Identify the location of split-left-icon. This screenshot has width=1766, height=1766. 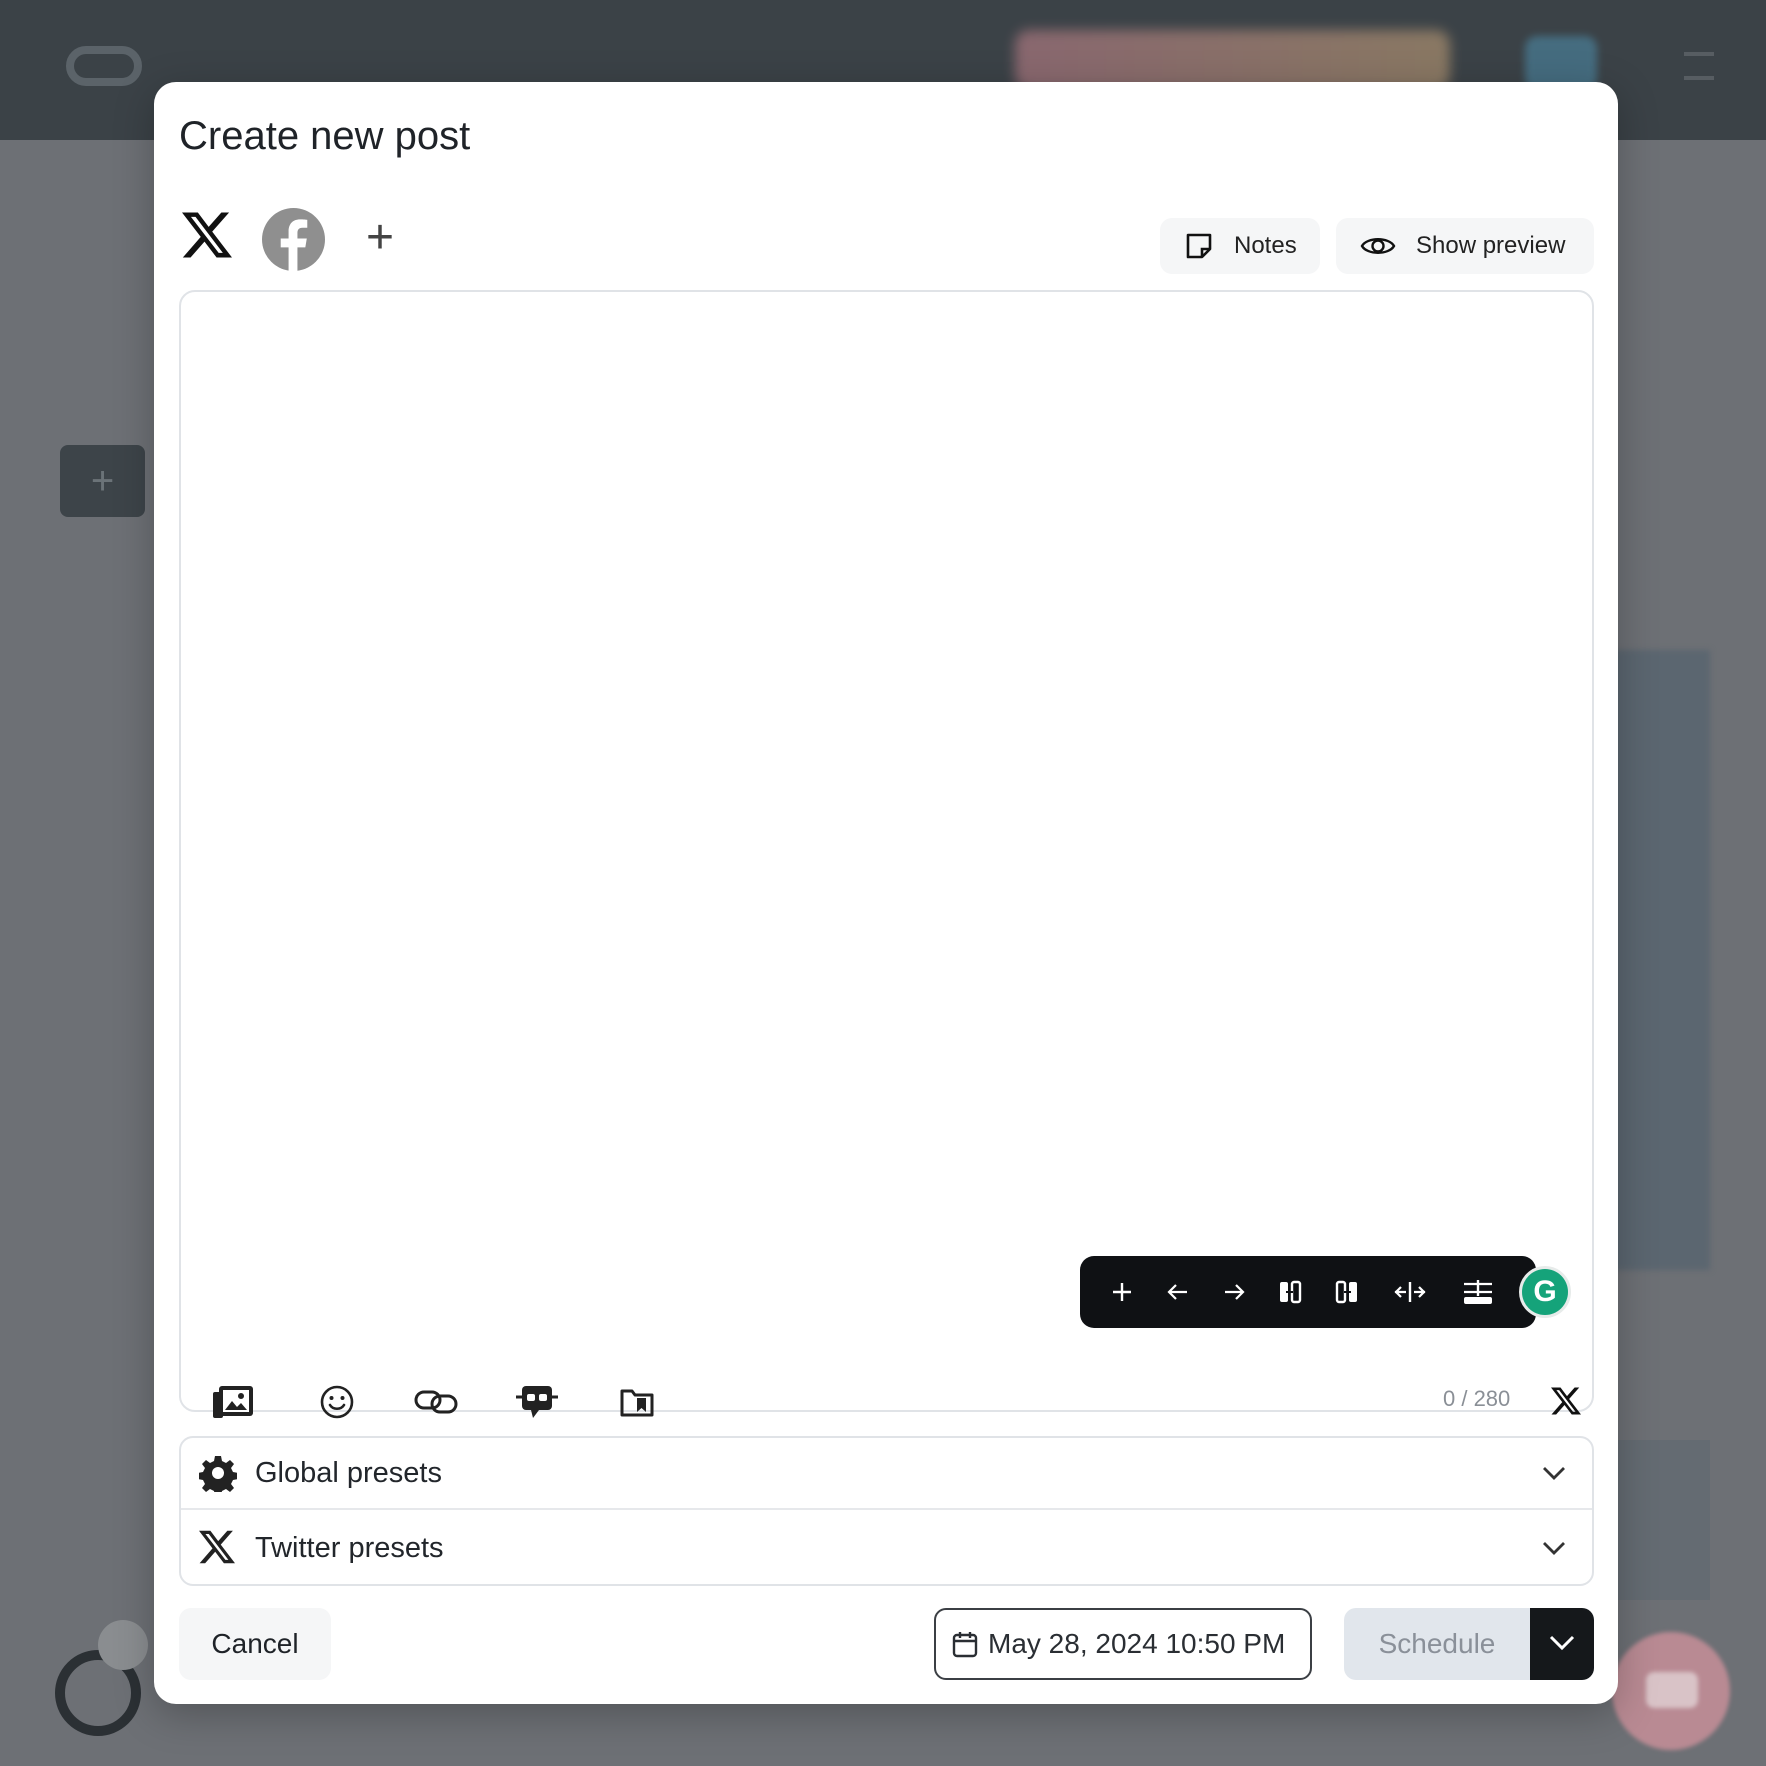
(1290, 1292).